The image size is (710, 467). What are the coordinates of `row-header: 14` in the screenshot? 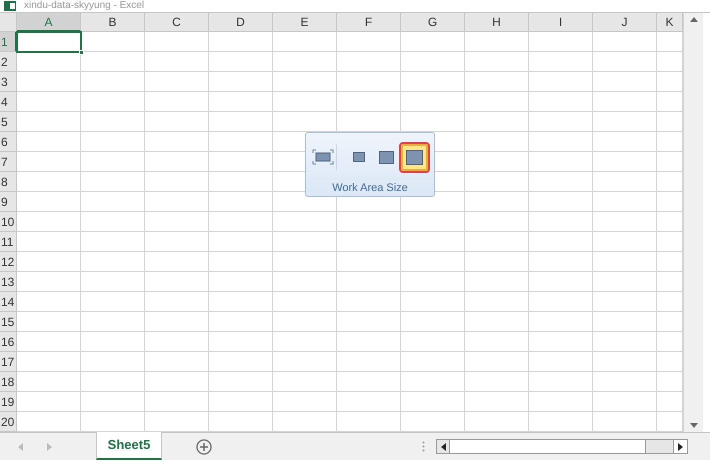 It's located at (8, 302).